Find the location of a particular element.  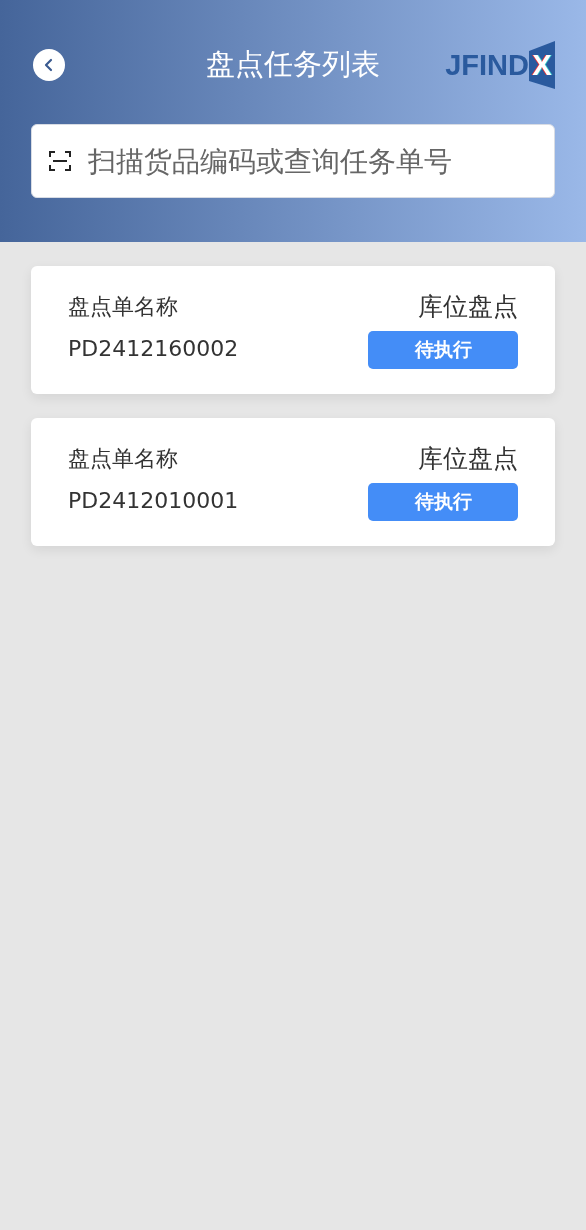

task-card: 盘点单名称 PD2412010001 库位盘点 待执行 is located at coordinates (293, 482).